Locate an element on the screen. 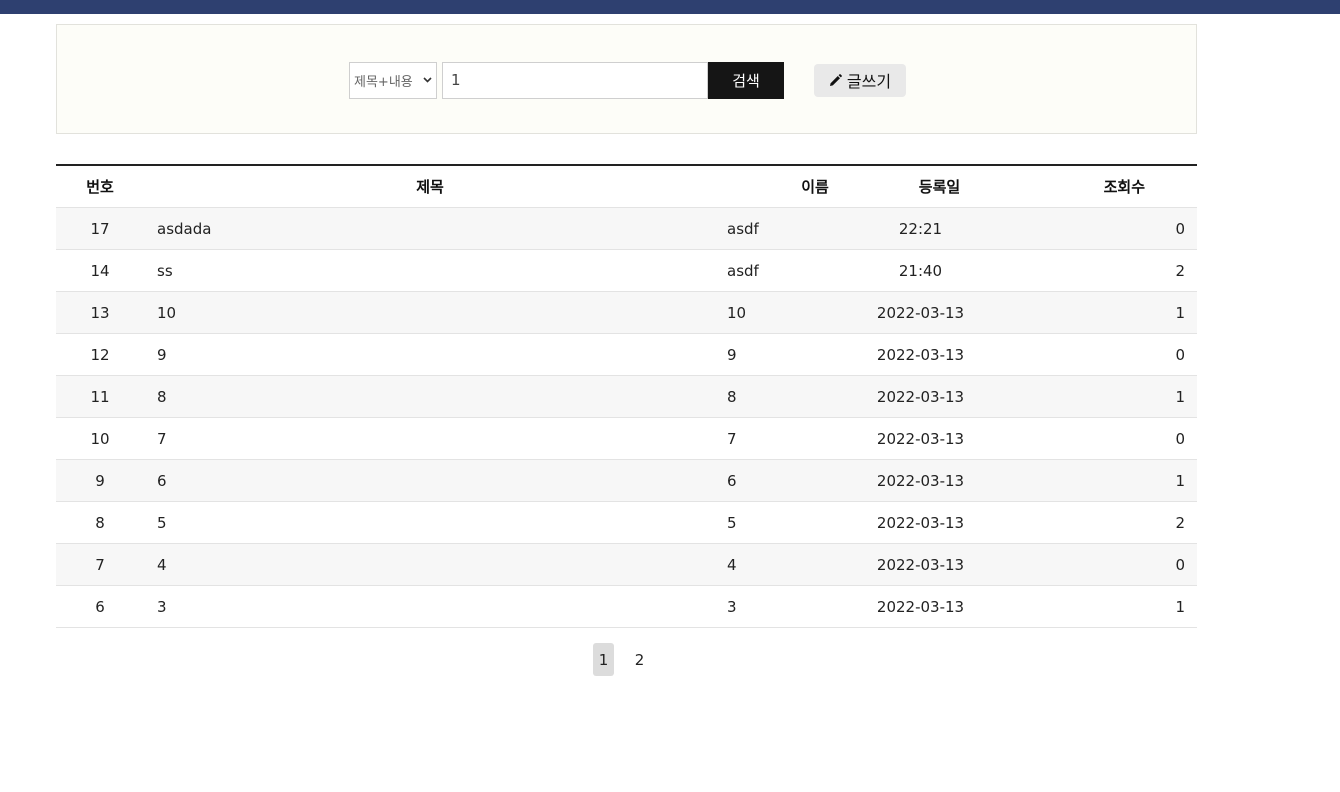 This screenshot has height=792, width=1340. row-name: 9 is located at coordinates (732, 354).